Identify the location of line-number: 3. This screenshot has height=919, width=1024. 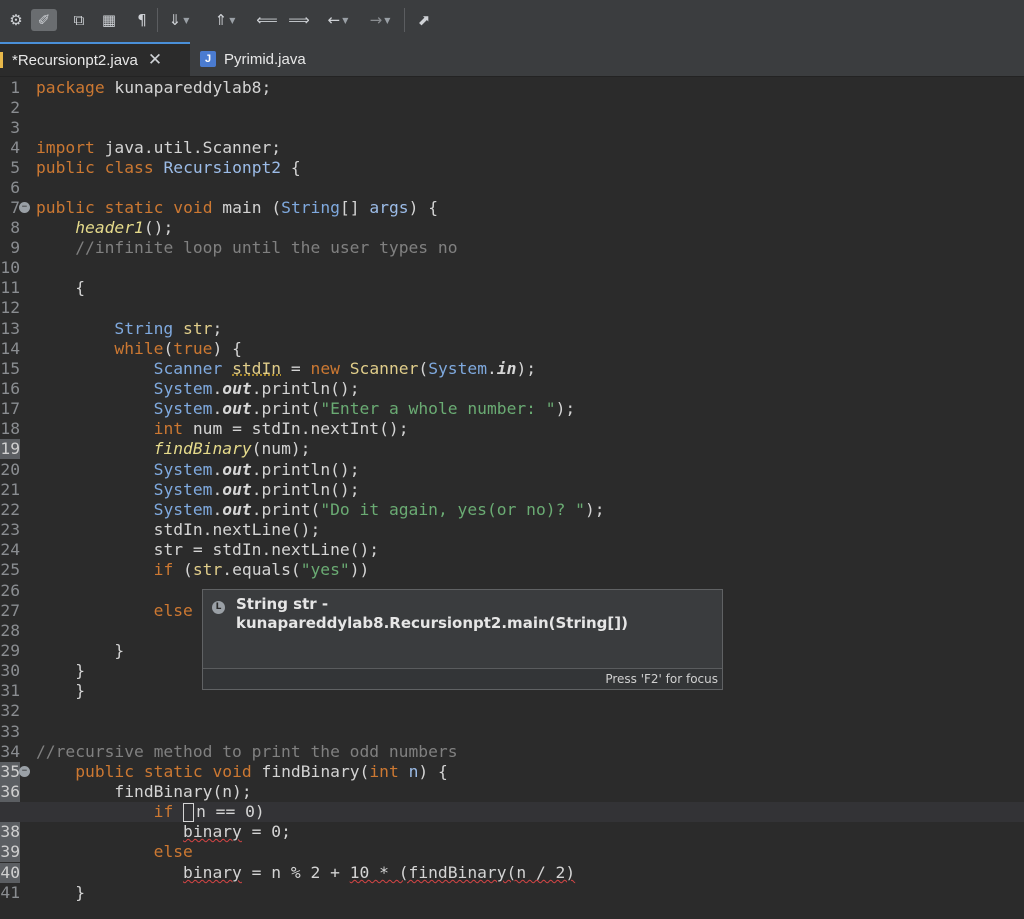
(10, 128).